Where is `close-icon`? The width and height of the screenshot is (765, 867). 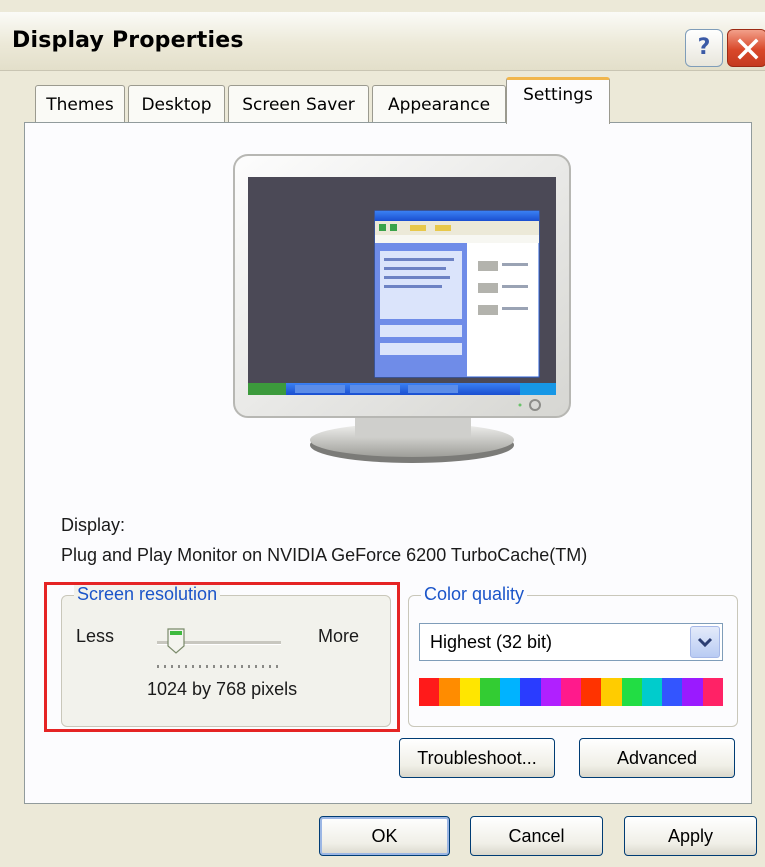 close-icon is located at coordinates (748, 49).